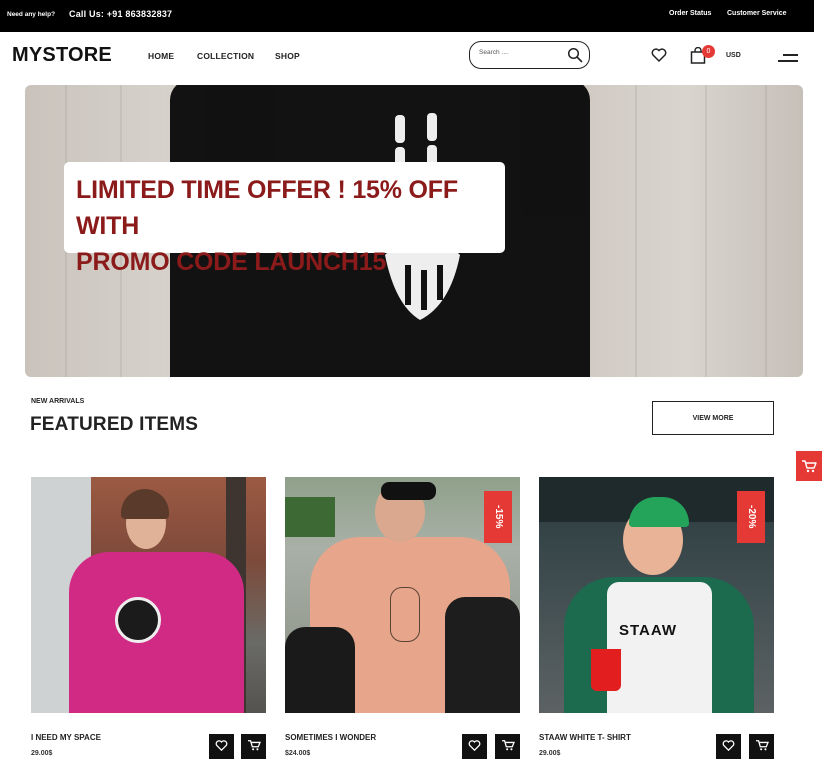 This screenshot has width=828, height=776. I want to click on product-image, so click(148, 595).